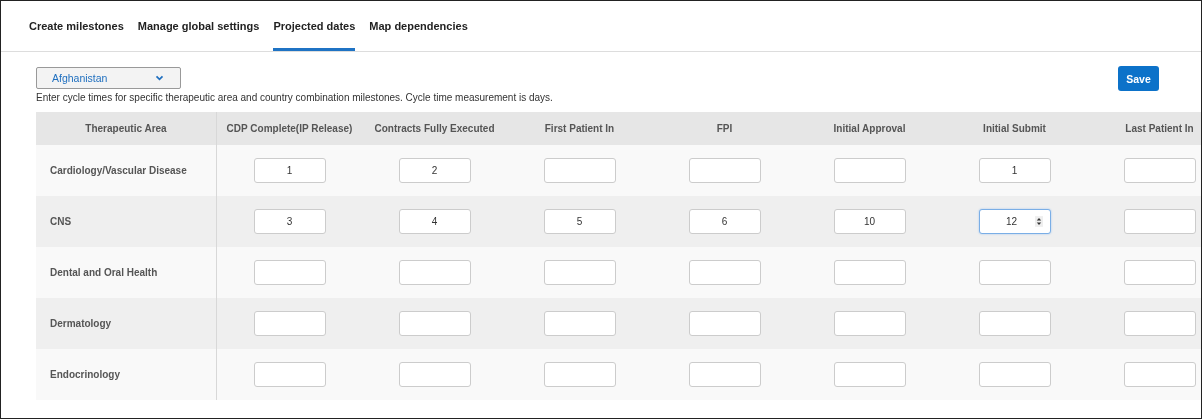  Describe the element at coordinates (126, 323) in the screenshot. I see `table-cell: Dermatology` at that location.